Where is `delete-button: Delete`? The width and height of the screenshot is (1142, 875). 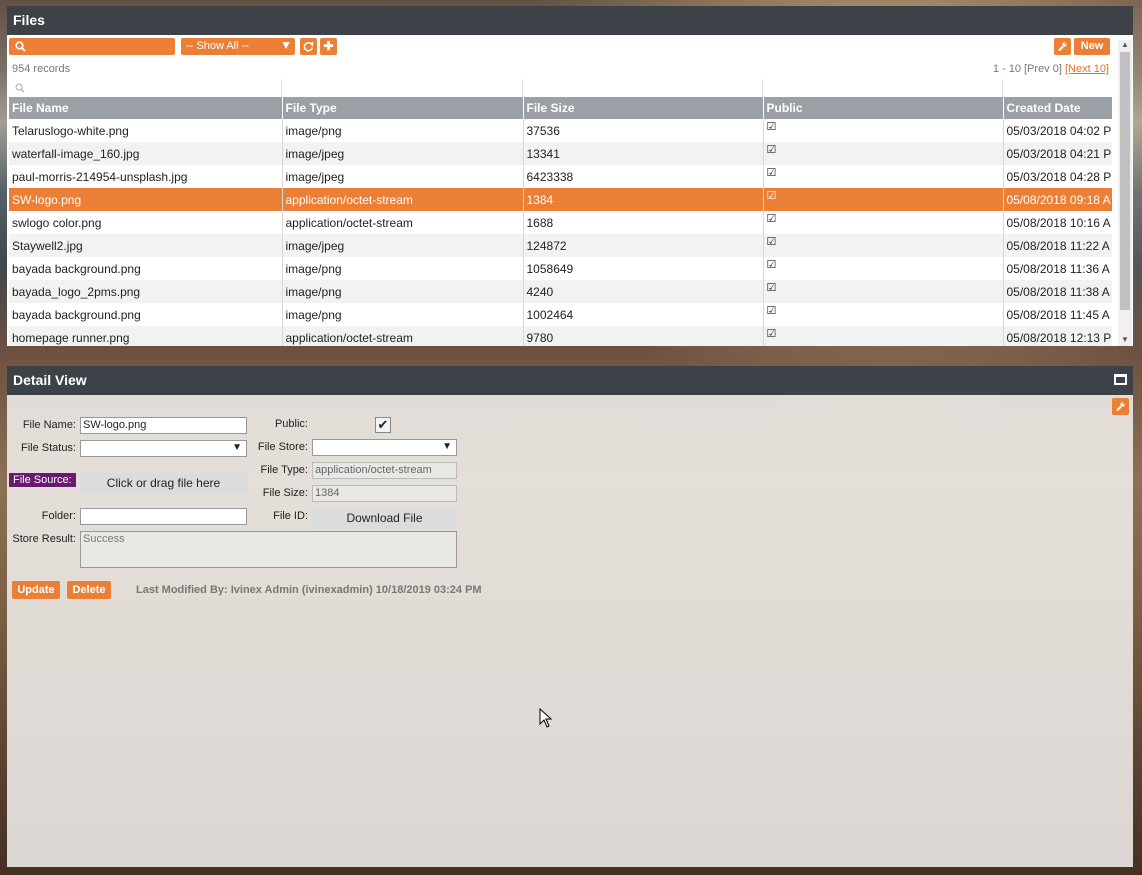 delete-button: Delete is located at coordinates (89, 590).